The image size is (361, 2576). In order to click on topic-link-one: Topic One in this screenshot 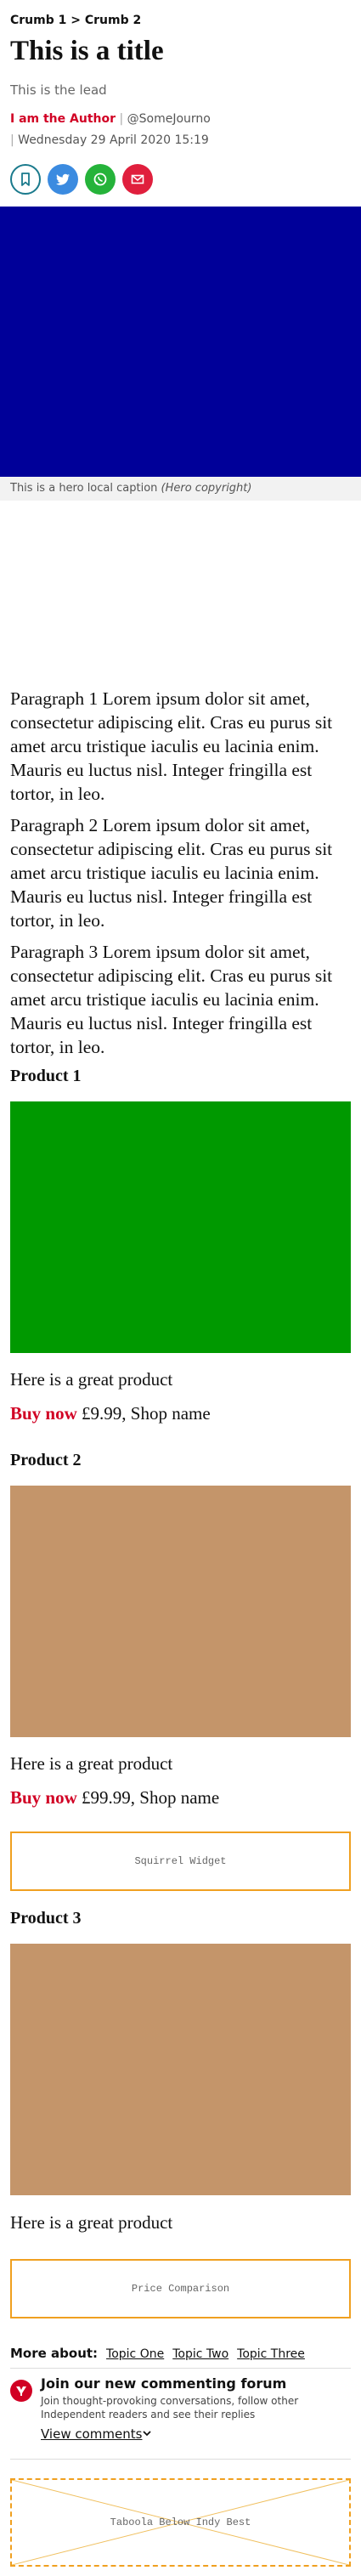, I will do `click(135, 2354)`.